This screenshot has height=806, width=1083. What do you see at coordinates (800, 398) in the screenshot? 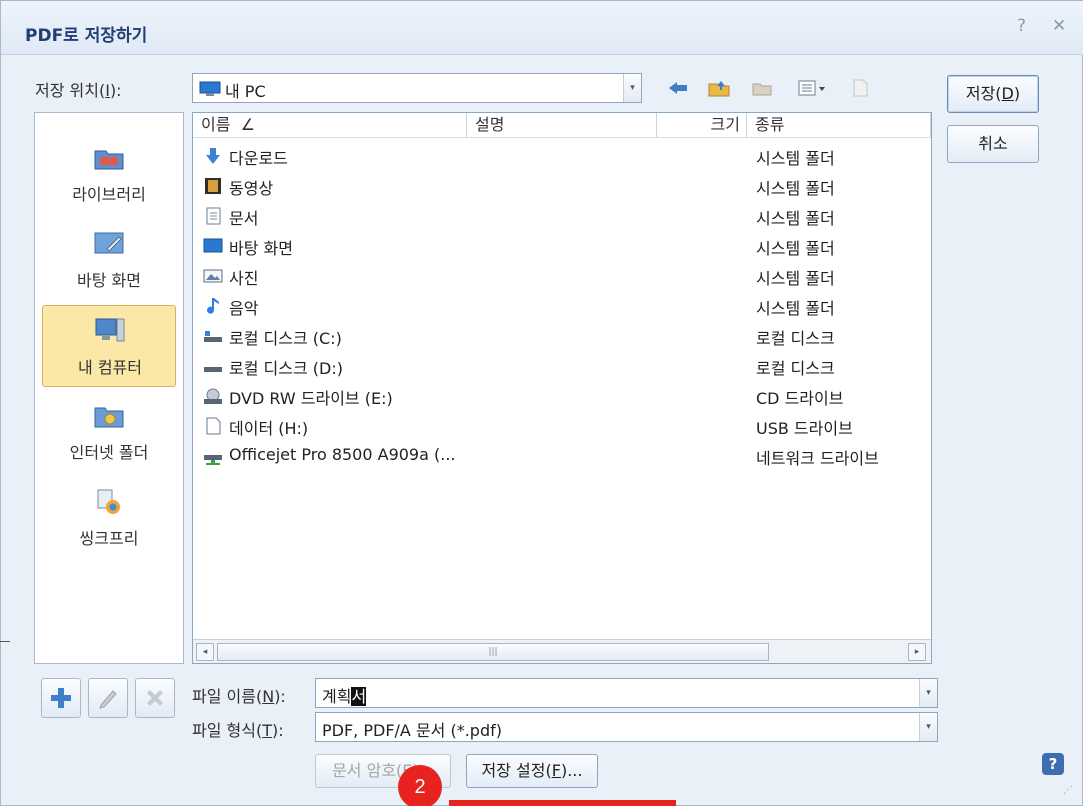
I see `file-type: CD 드라이브` at bounding box center [800, 398].